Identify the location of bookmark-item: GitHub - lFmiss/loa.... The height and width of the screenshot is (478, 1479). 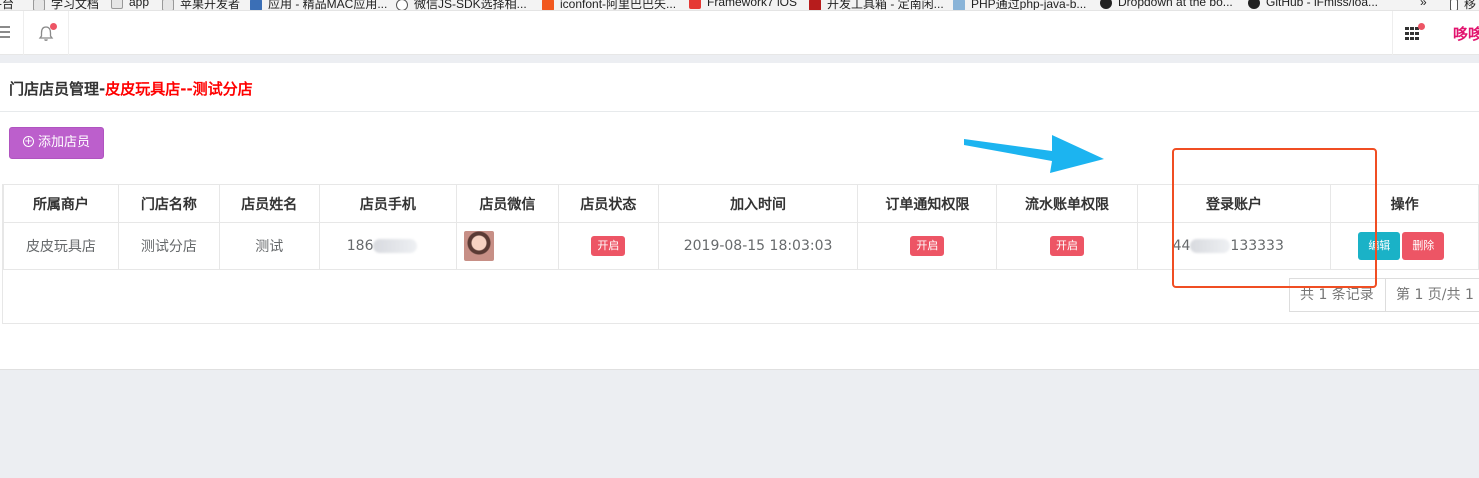
(1313, 5).